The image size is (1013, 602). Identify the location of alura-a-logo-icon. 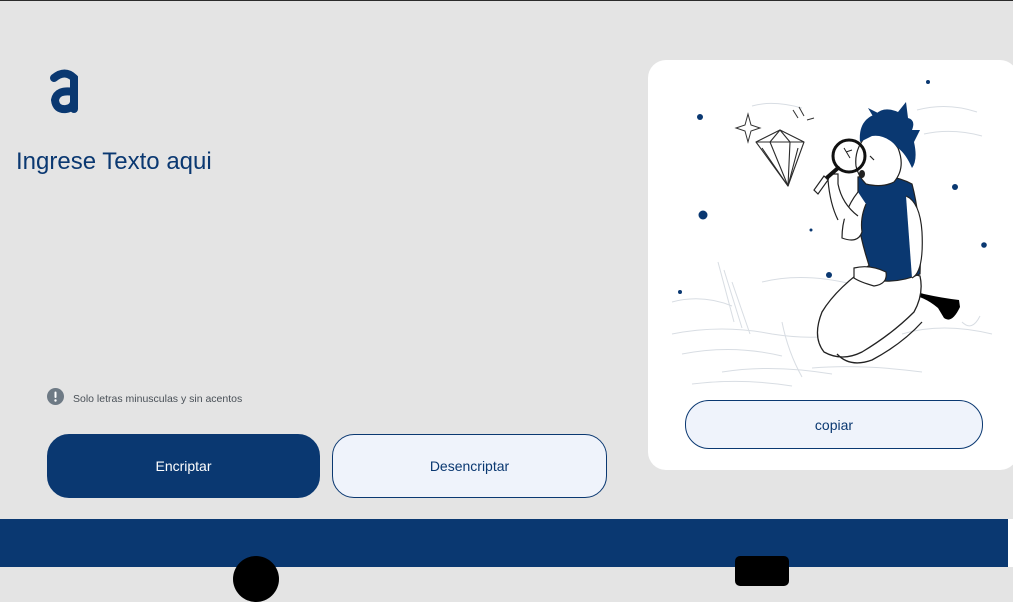
(65, 91).